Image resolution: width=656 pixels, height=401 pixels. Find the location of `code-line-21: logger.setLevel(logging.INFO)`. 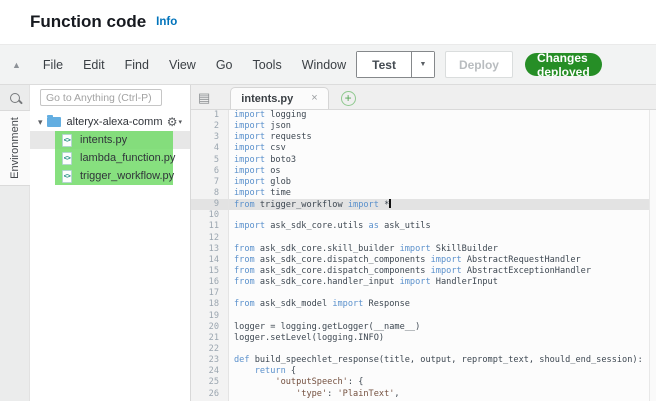

code-line-21: logger.setLevel(logging.INFO) is located at coordinates (442, 338).